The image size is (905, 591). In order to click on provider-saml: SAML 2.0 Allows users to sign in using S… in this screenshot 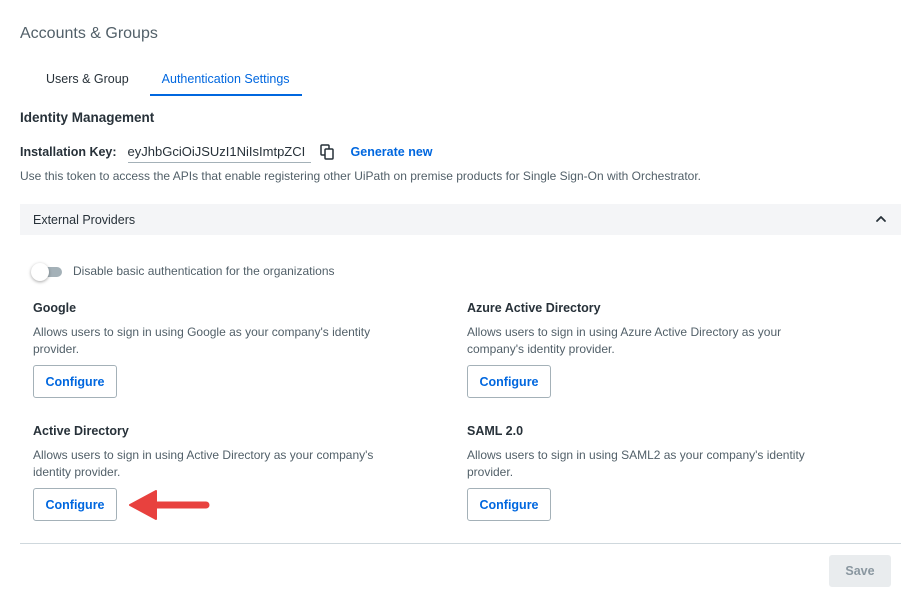, I will do `click(657, 452)`.